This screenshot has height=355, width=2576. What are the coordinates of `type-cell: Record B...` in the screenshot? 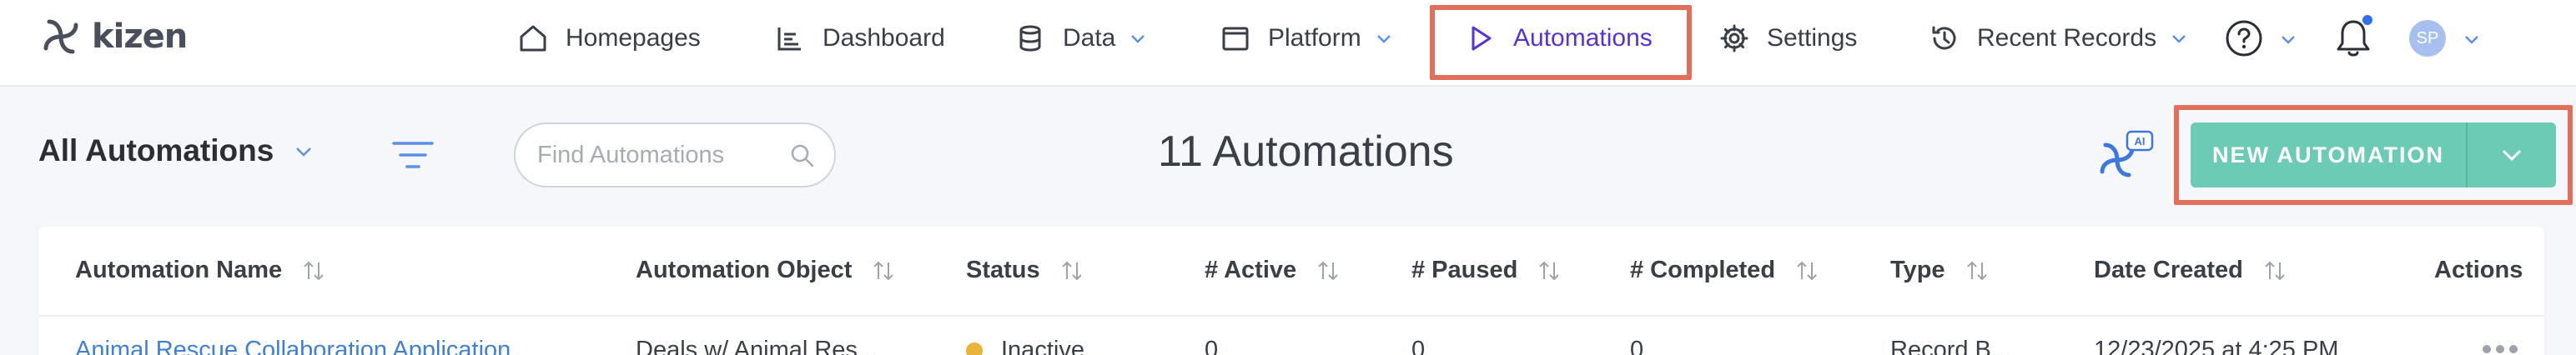 It's located at (1951, 346).